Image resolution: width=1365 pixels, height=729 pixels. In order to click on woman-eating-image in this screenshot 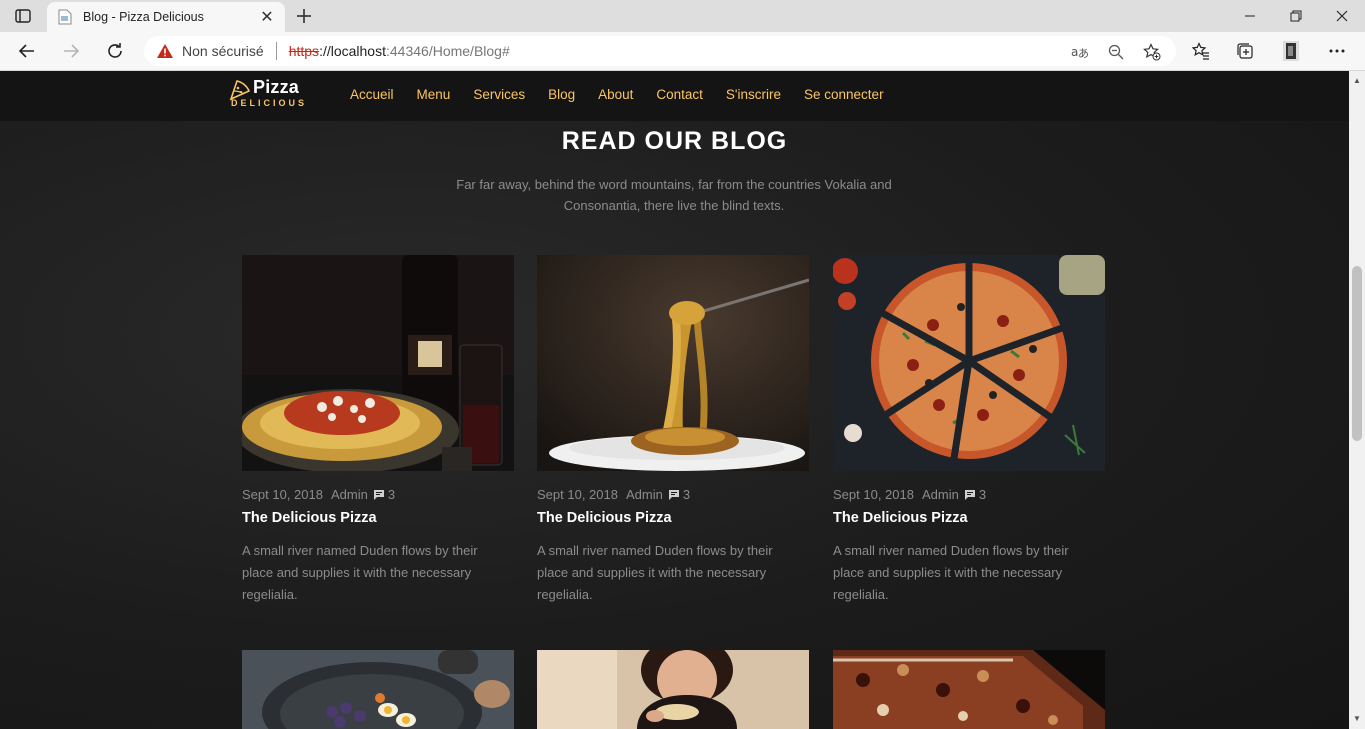, I will do `click(673, 689)`.